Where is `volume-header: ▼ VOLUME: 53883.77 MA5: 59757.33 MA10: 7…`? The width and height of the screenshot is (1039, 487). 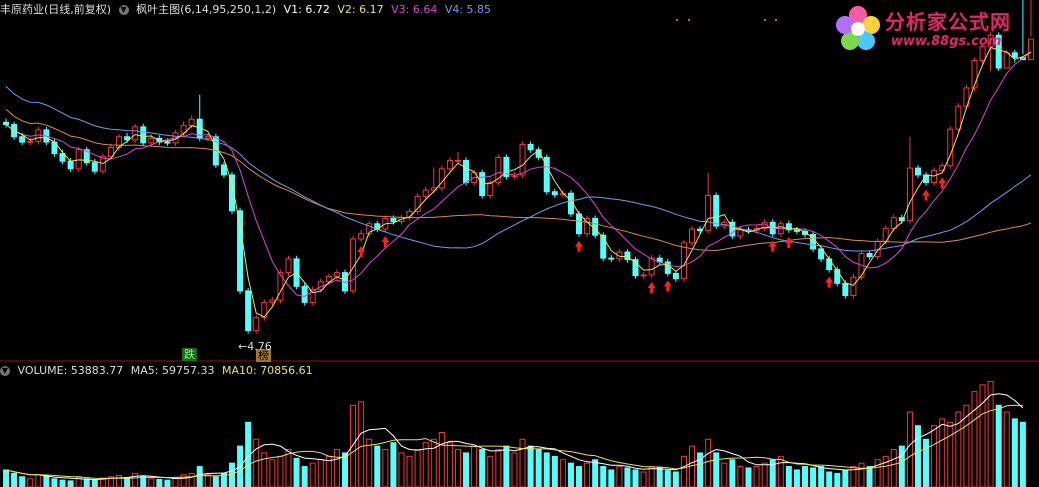
volume-header: ▼ VOLUME: 53883.77 MA5: 59757.33 MA10: 7… is located at coordinates (158, 371).